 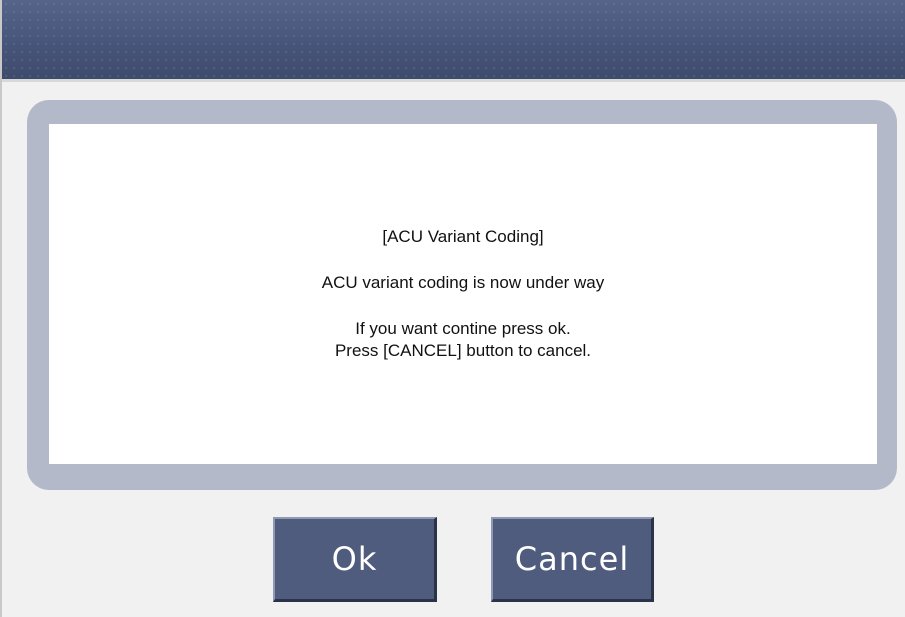 I want to click on message-instruction-cancel: Press [CANCEL] button to cancel., so click(x=463, y=350).